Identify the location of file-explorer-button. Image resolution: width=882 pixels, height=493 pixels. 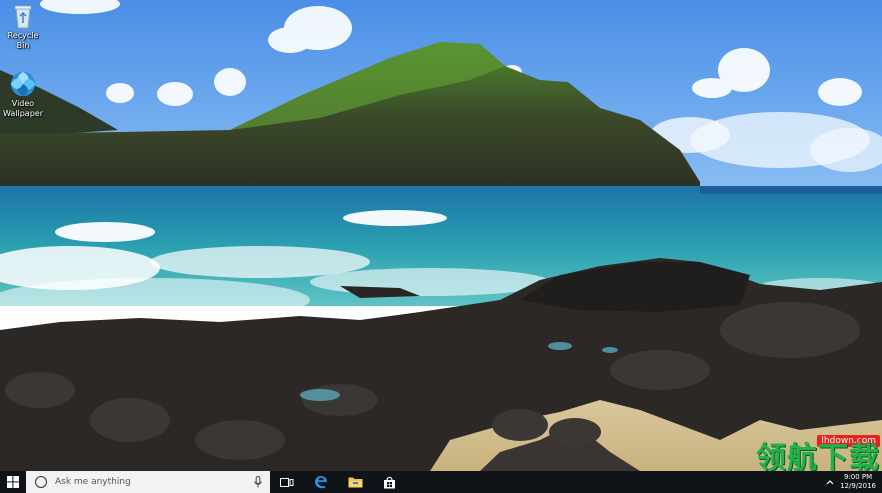
(355, 482).